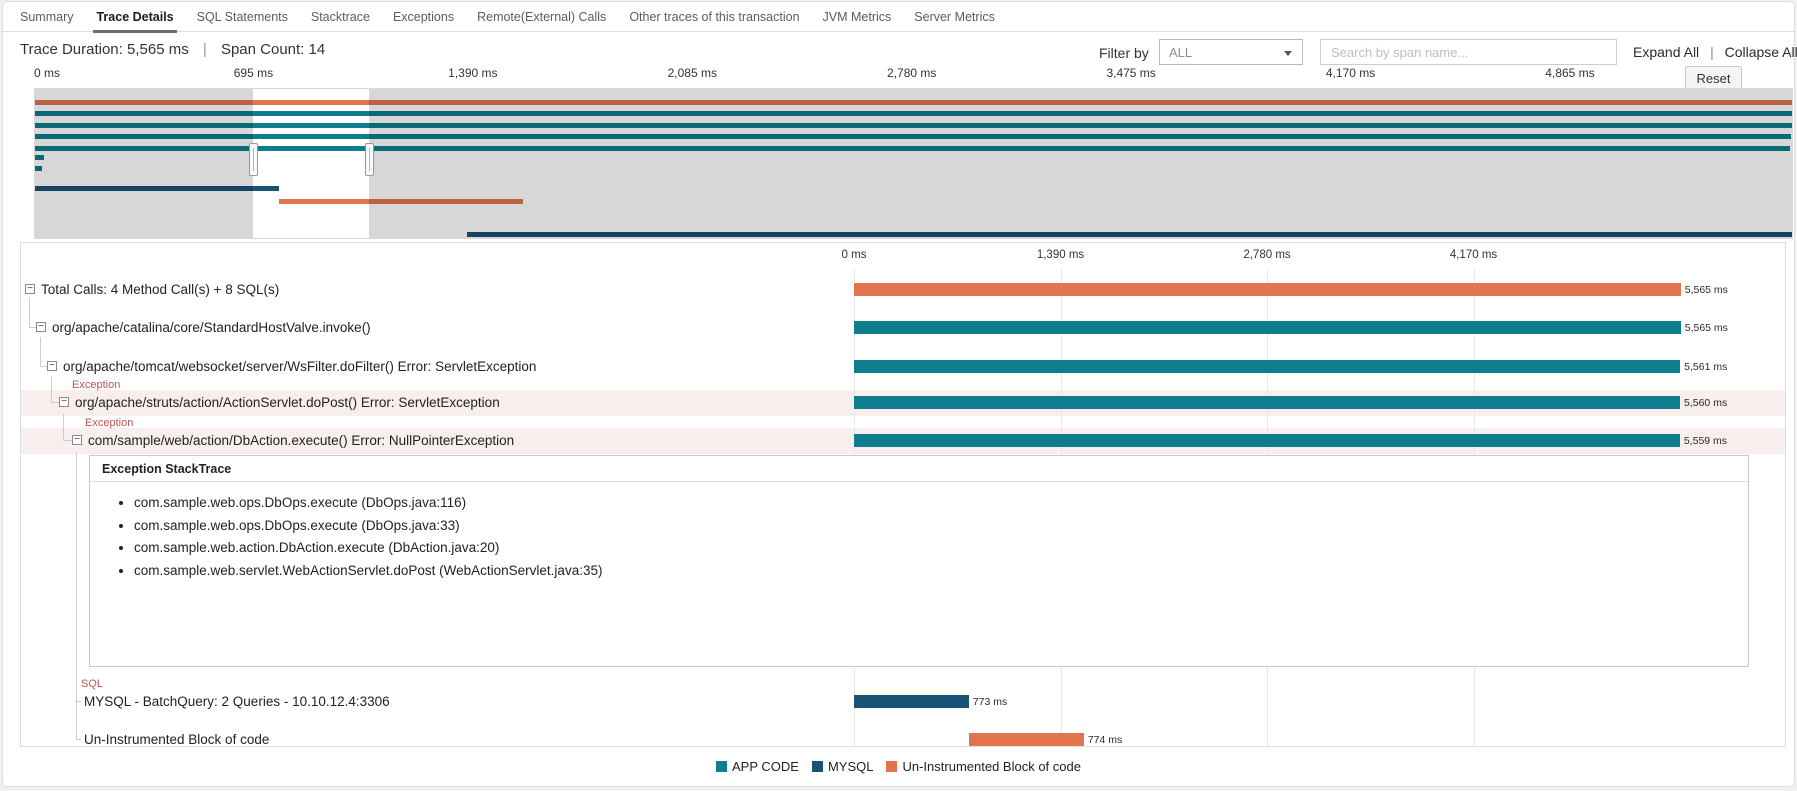 This screenshot has height=791, width=1797. I want to click on minimap-right-handle, so click(369, 159).